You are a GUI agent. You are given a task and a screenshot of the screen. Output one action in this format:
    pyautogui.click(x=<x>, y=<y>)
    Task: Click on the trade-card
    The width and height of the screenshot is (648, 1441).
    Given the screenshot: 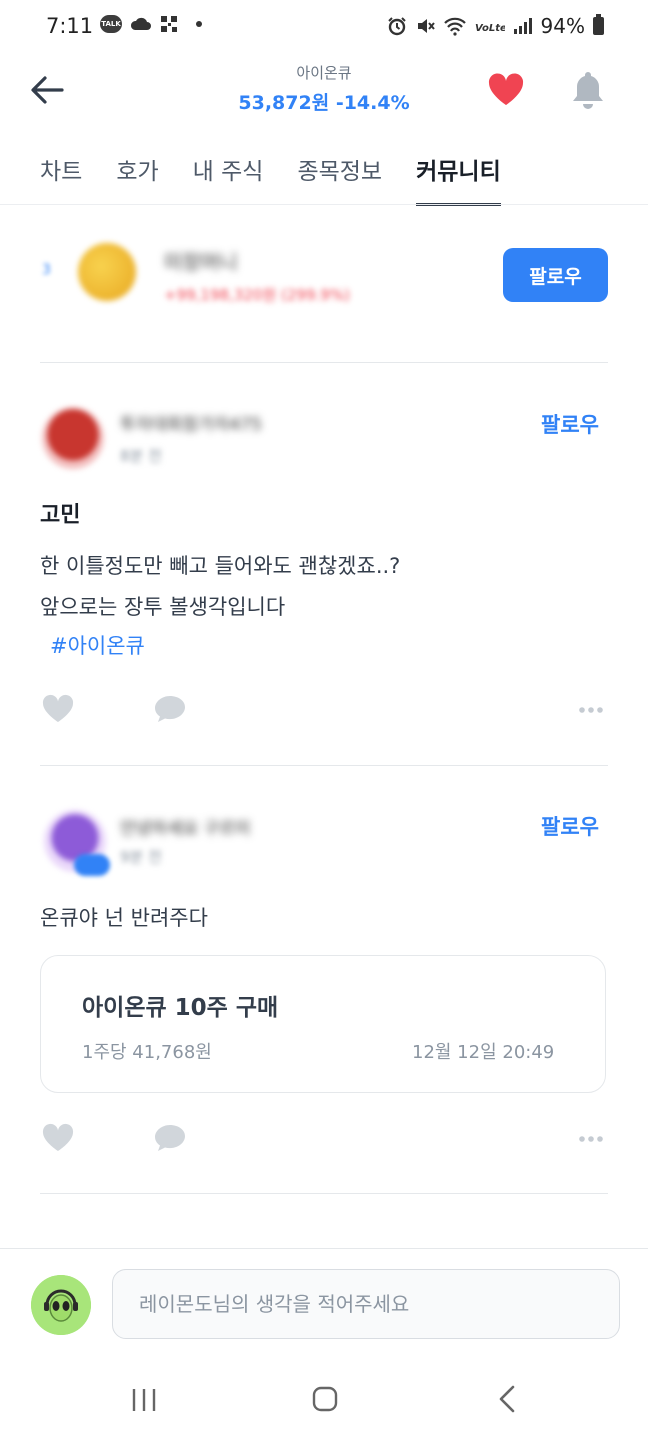 What is the action you would take?
    pyautogui.click(x=323, y=1024)
    